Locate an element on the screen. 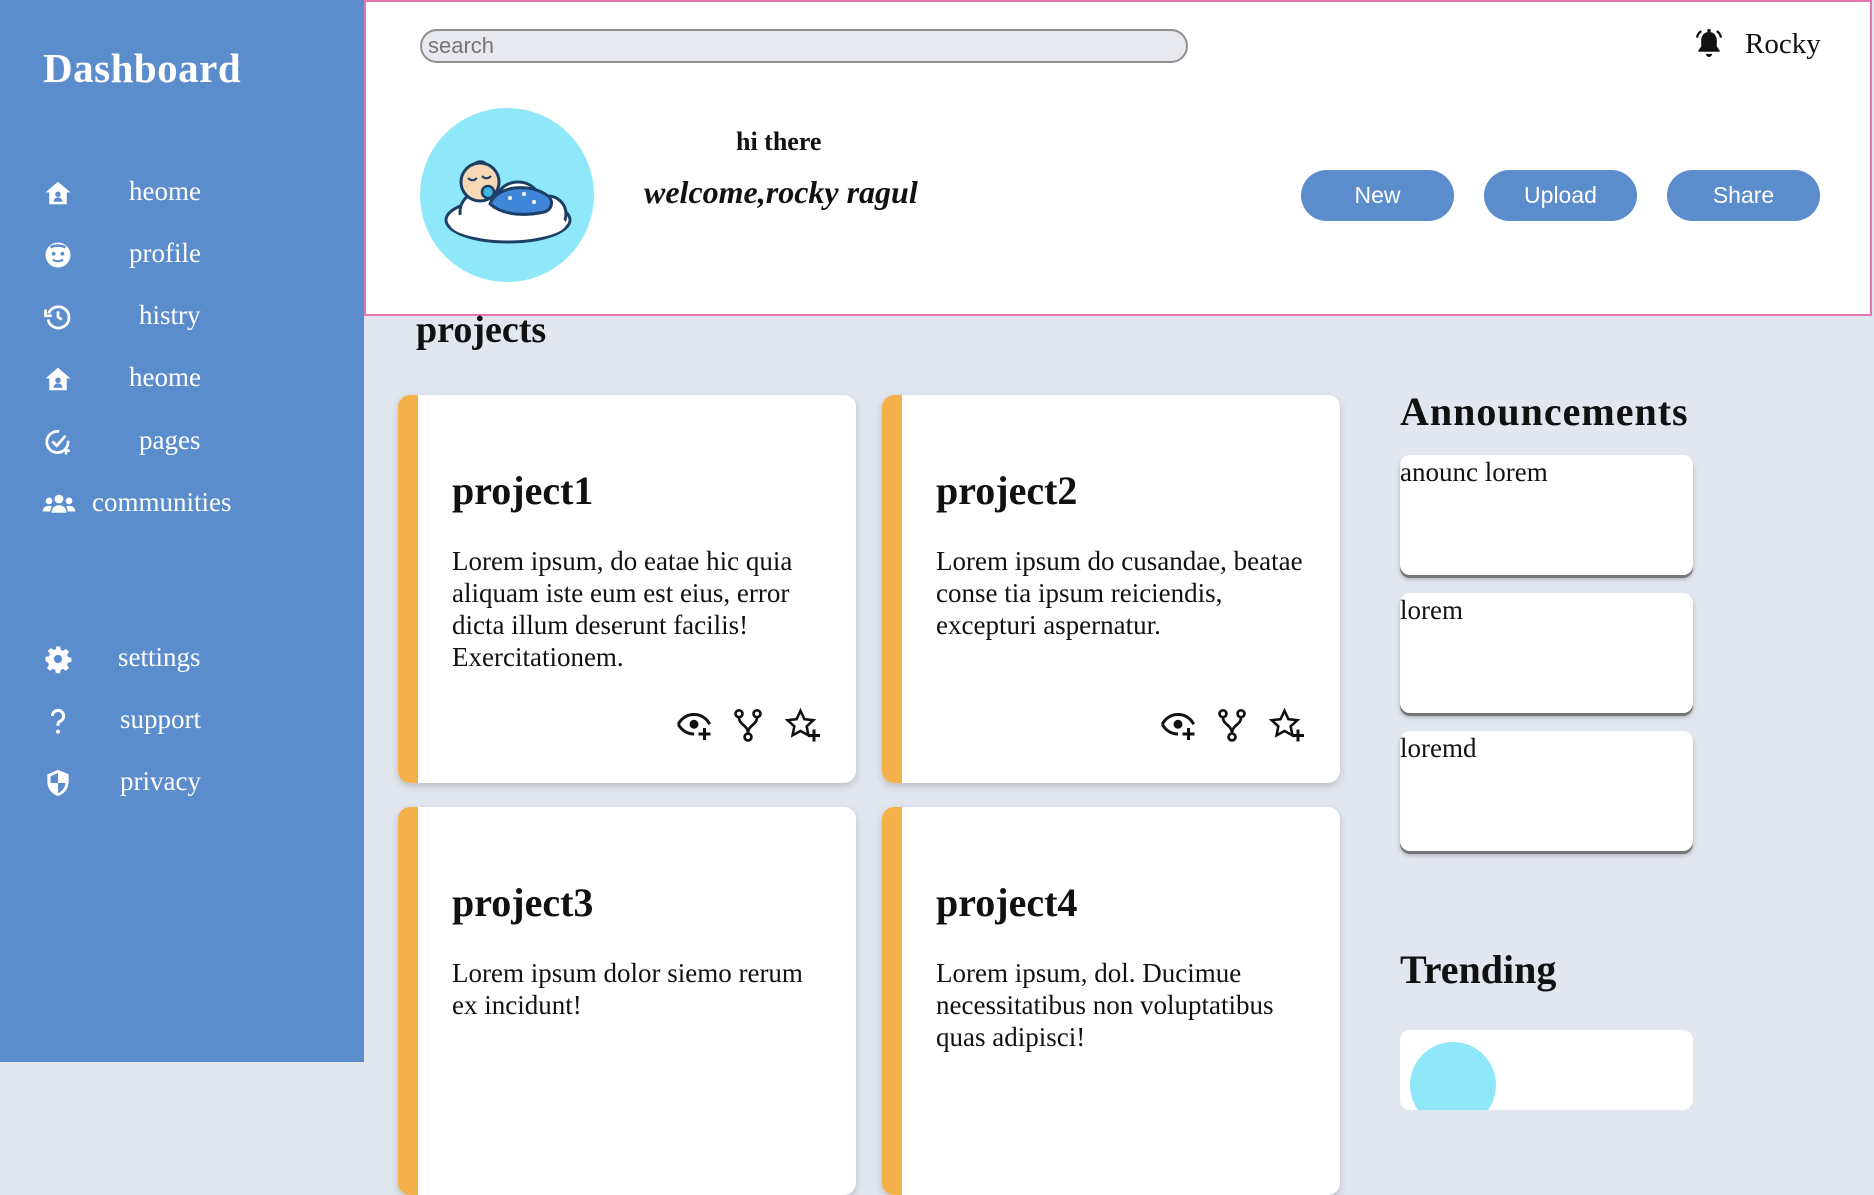  sidebar-item-home: heome is located at coordinates (182, 192).